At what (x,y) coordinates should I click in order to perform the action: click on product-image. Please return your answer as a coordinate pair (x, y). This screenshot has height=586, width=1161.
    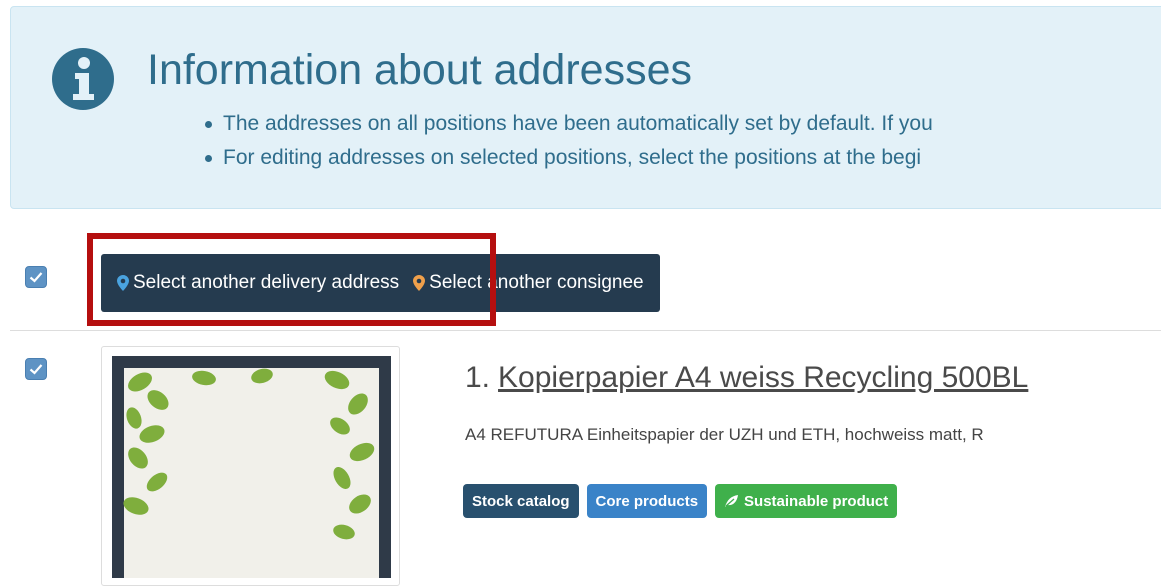
    Looking at the image, I should click on (250, 466).